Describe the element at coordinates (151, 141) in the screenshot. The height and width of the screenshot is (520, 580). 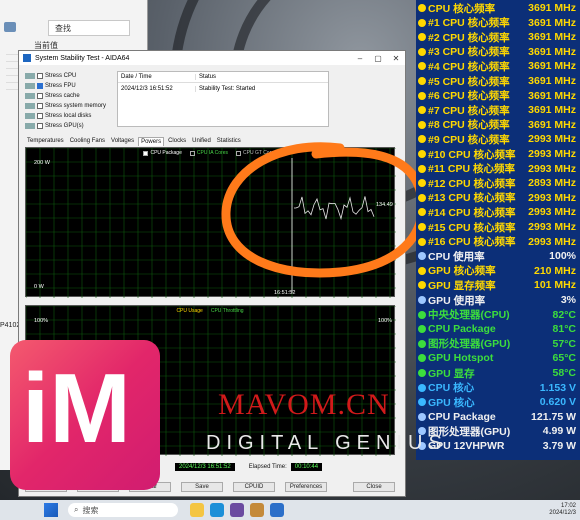
I see `tab-powers: Powers` at that location.